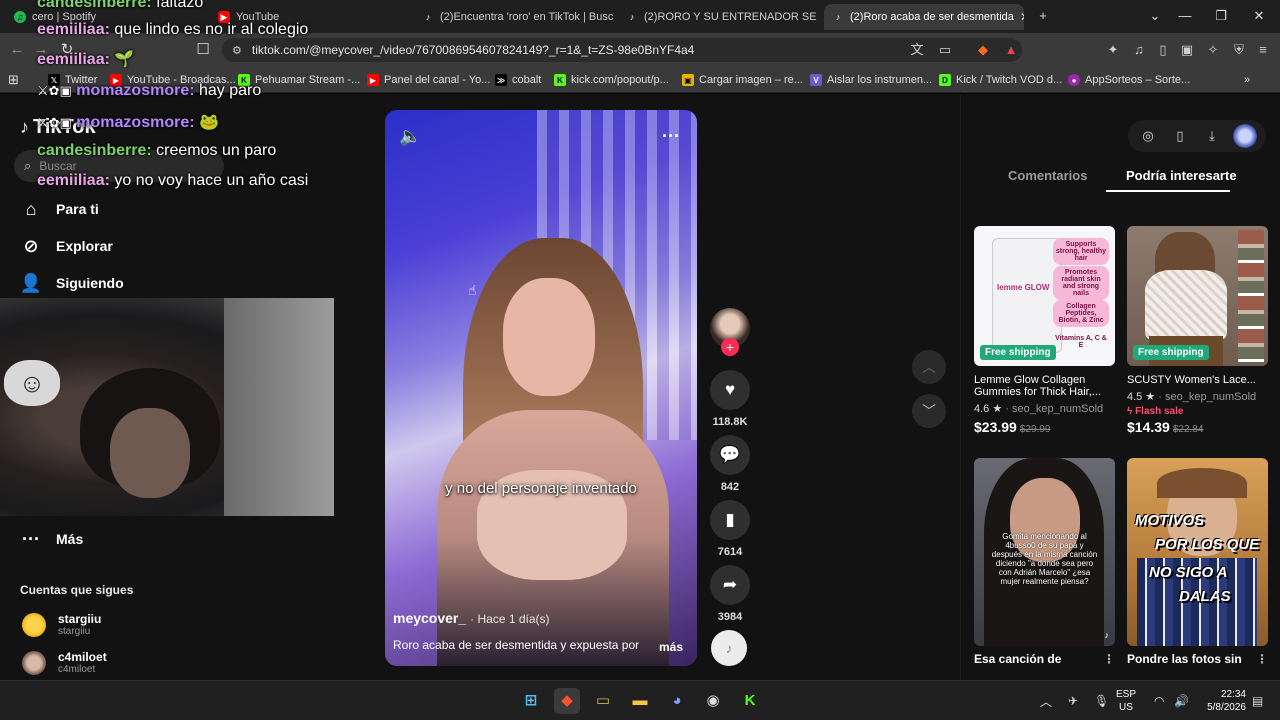 Image resolution: width=1280 pixels, height=720 pixels. I want to click on more-bookmarks-icon: », so click(1247, 80).